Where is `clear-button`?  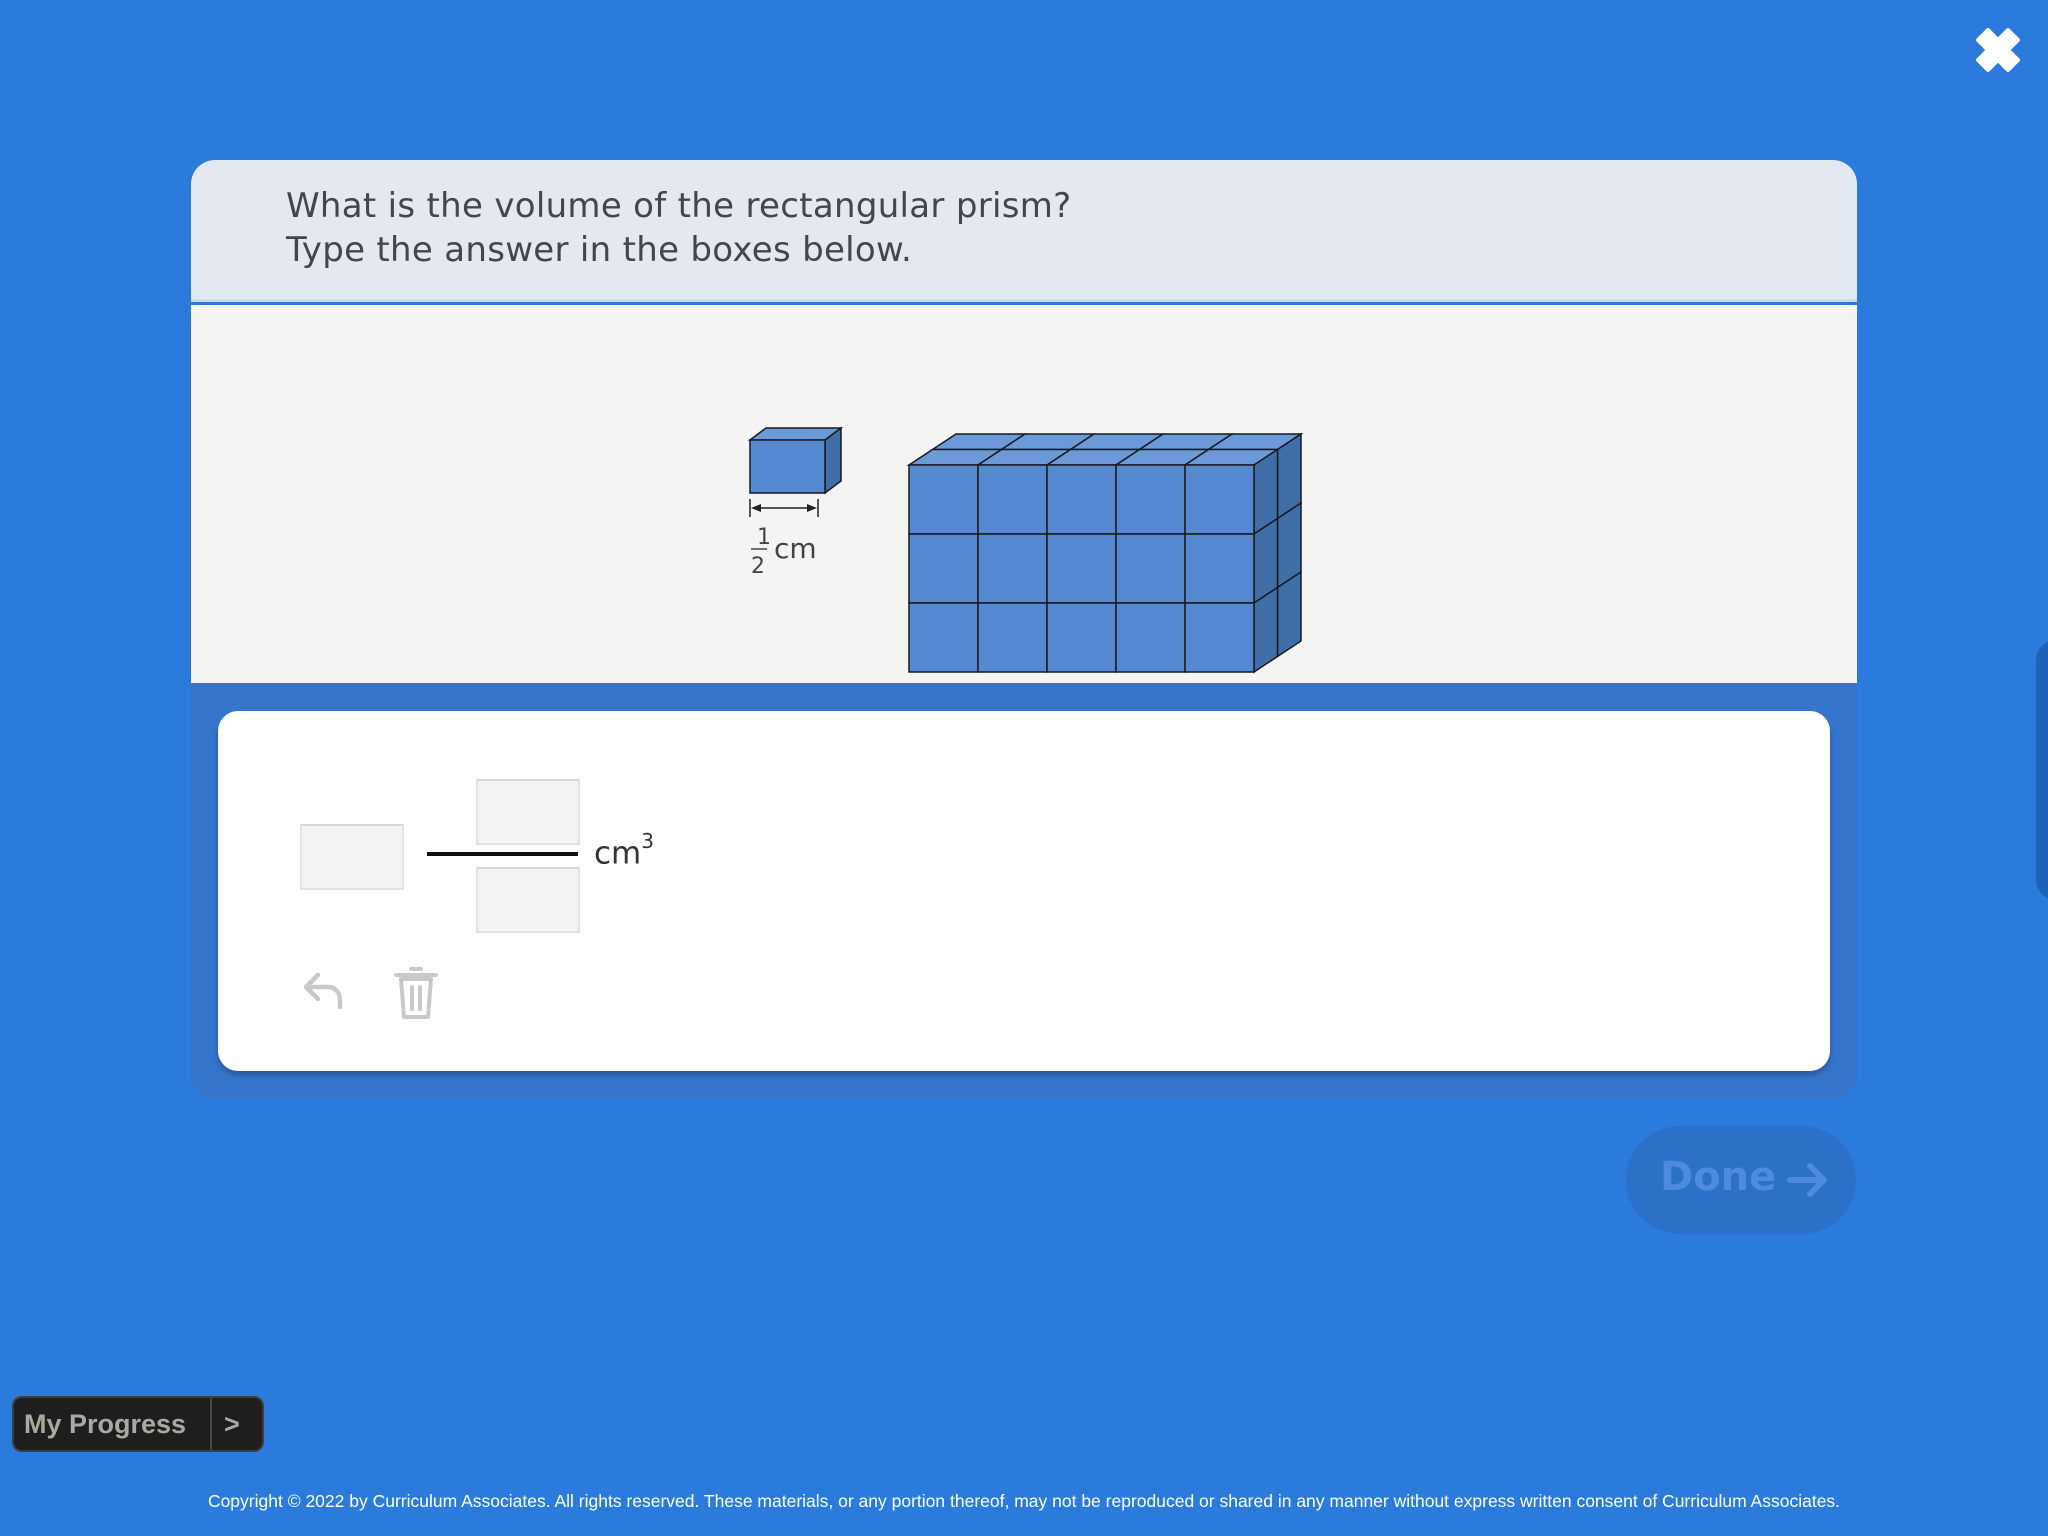 clear-button is located at coordinates (416, 991).